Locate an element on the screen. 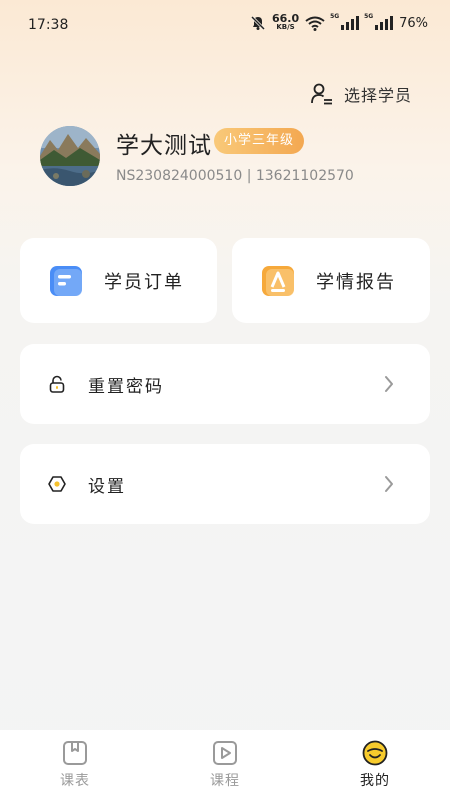 The width and height of the screenshot is (450, 800). select-student-label: 选择学员 is located at coordinates (378, 95).